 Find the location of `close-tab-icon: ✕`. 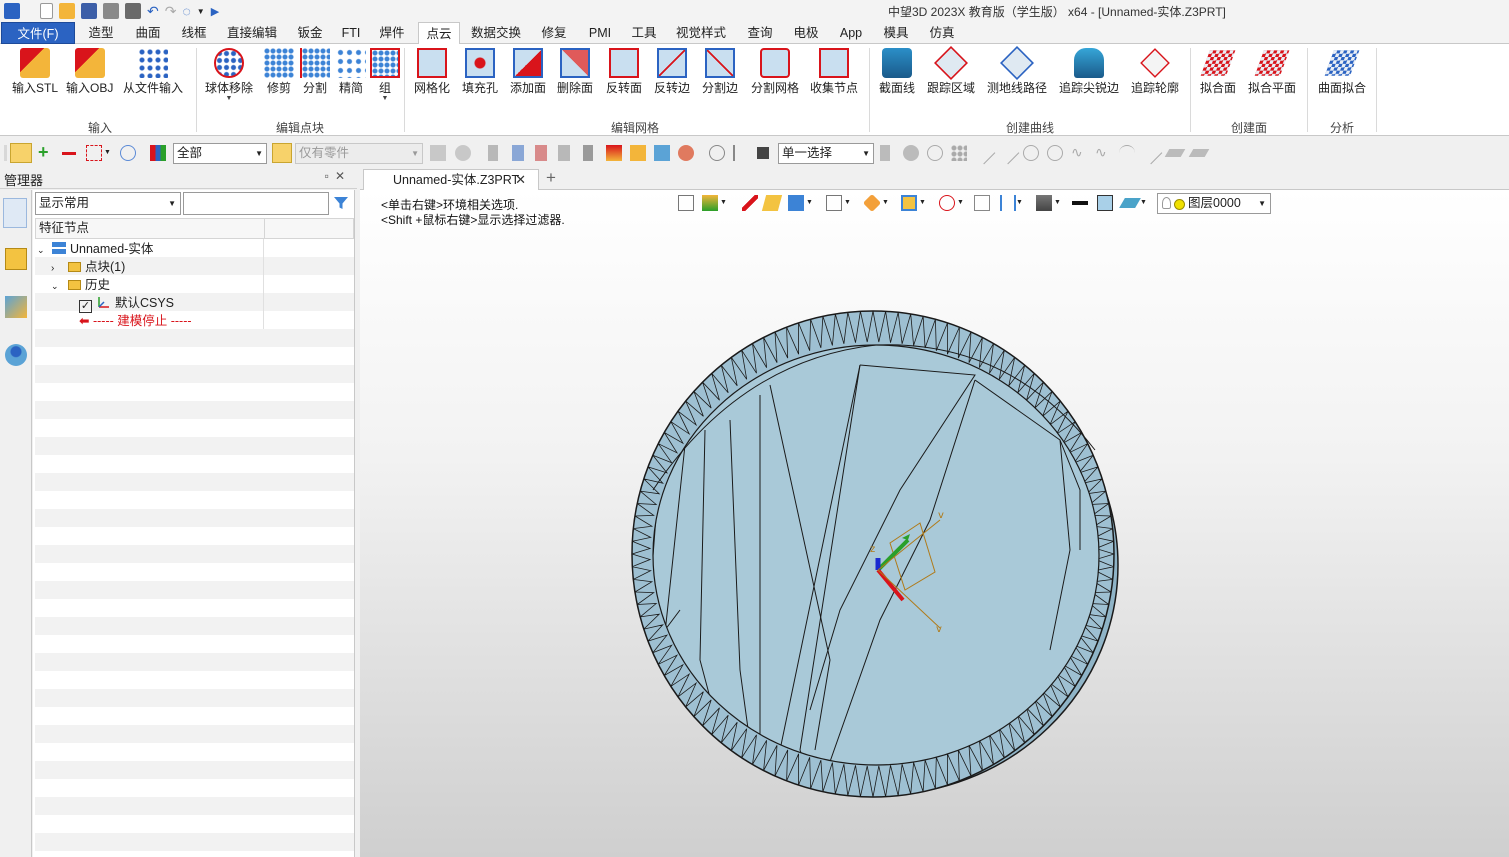

close-tab-icon: ✕ is located at coordinates (520, 180).